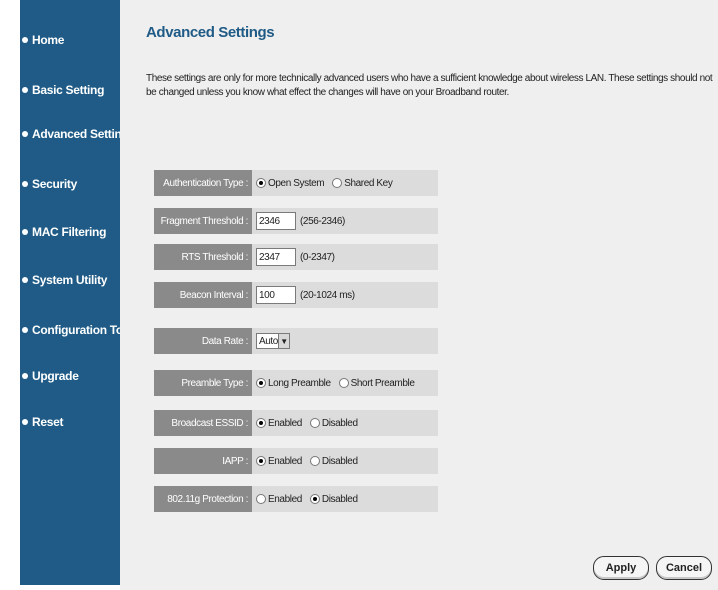 The height and width of the screenshot is (590, 718). Describe the element at coordinates (203, 183) in the screenshot. I see `auth-type-label: Authentication Type :` at that location.